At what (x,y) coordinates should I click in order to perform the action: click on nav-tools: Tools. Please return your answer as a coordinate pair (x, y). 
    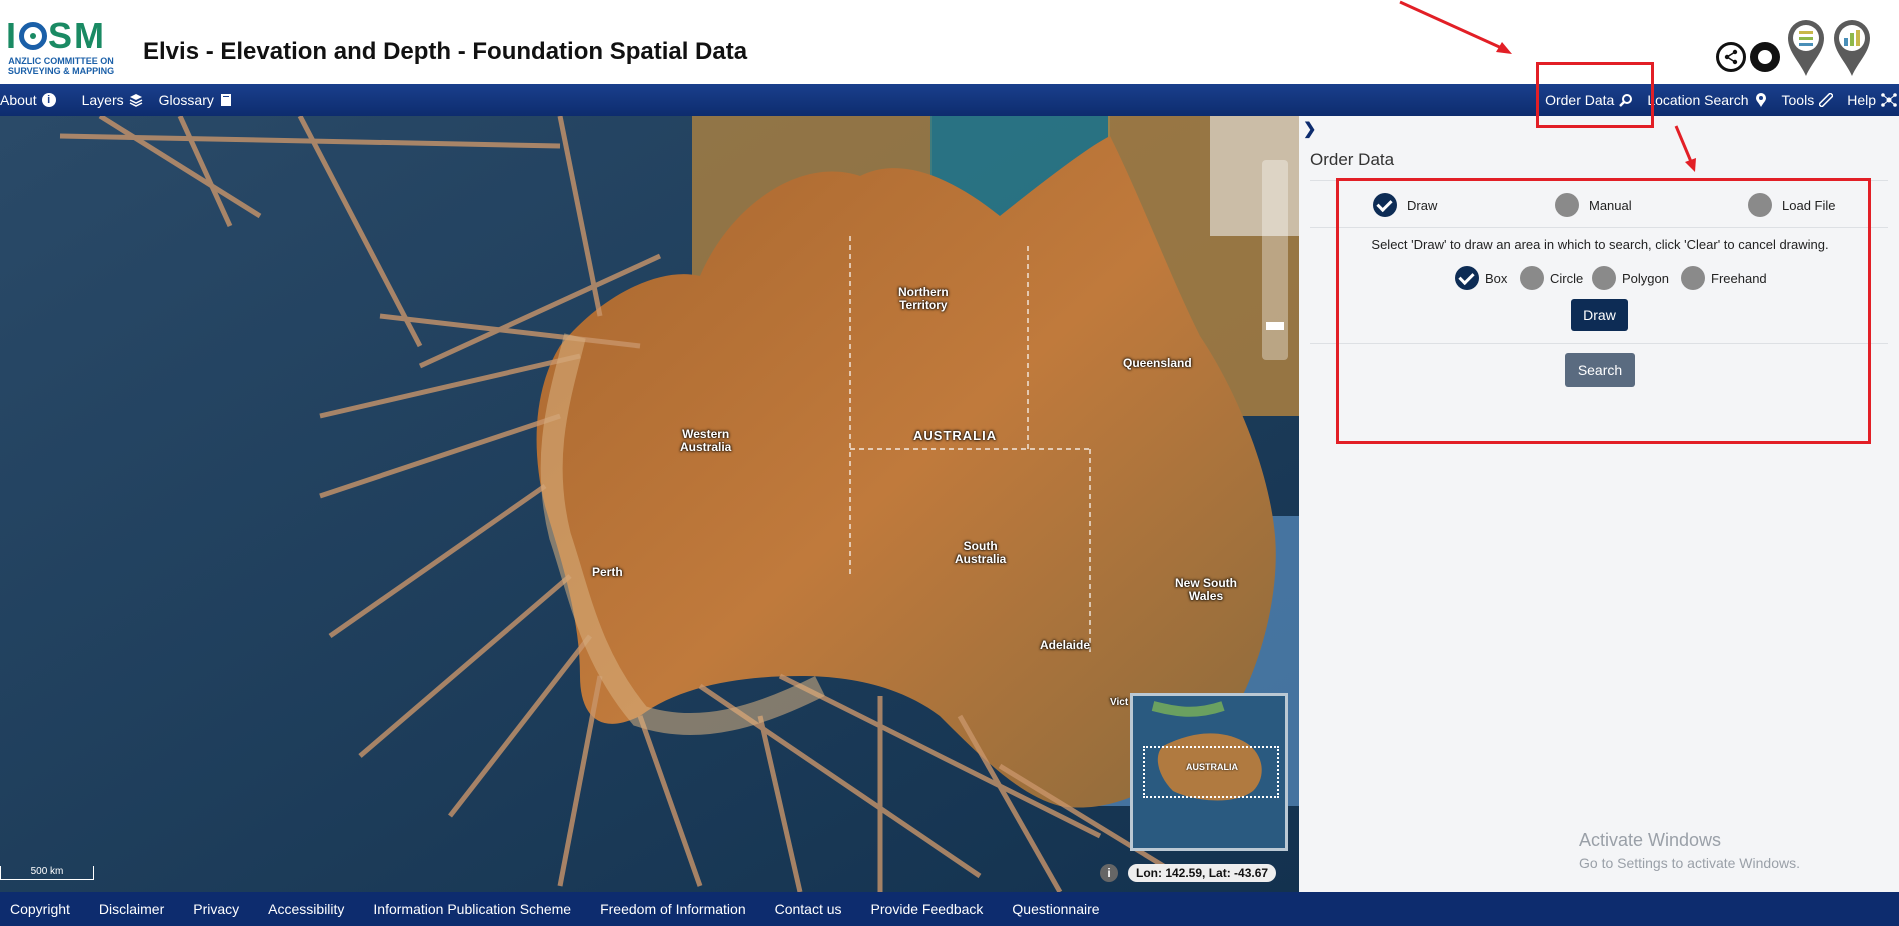
    Looking at the image, I should click on (1808, 100).